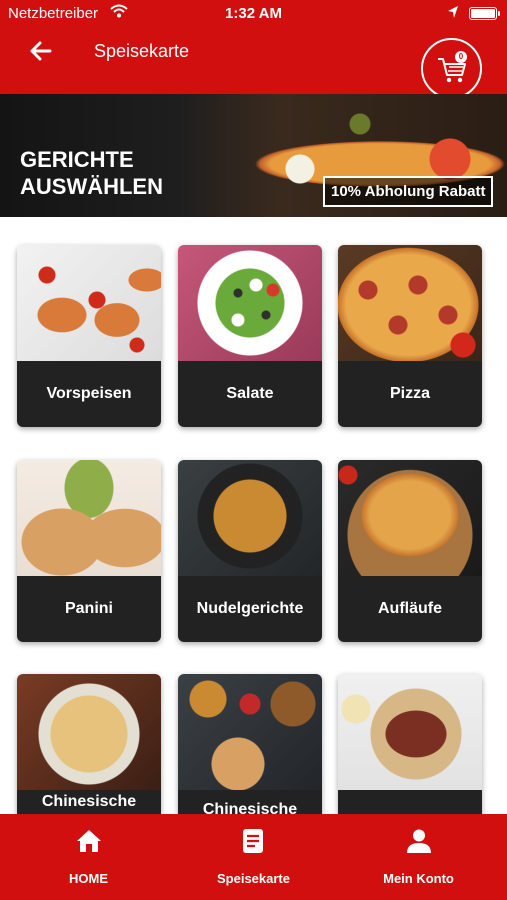 The image size is (507, 900). I want to click on category-card-pizza: Pizza, so click(410, 336).